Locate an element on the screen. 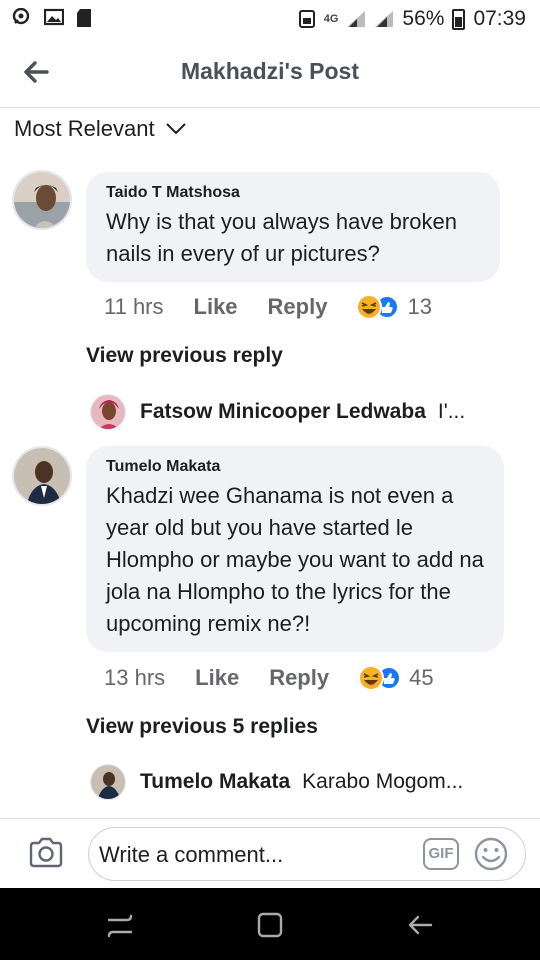  emoji-button is located at coordinates (491, 854).